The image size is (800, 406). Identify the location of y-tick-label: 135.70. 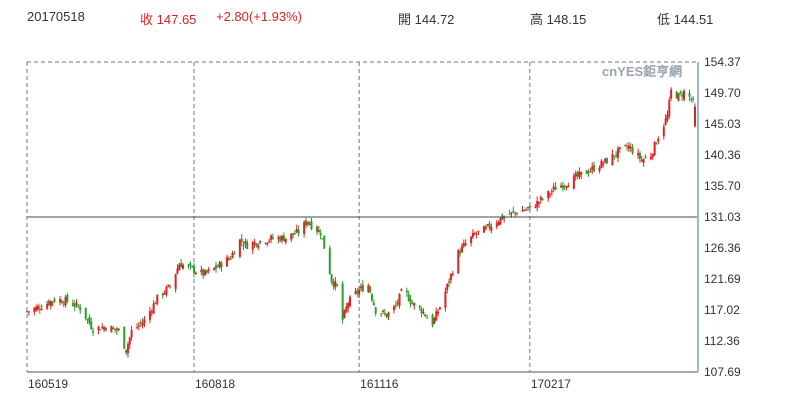
(722, 186).